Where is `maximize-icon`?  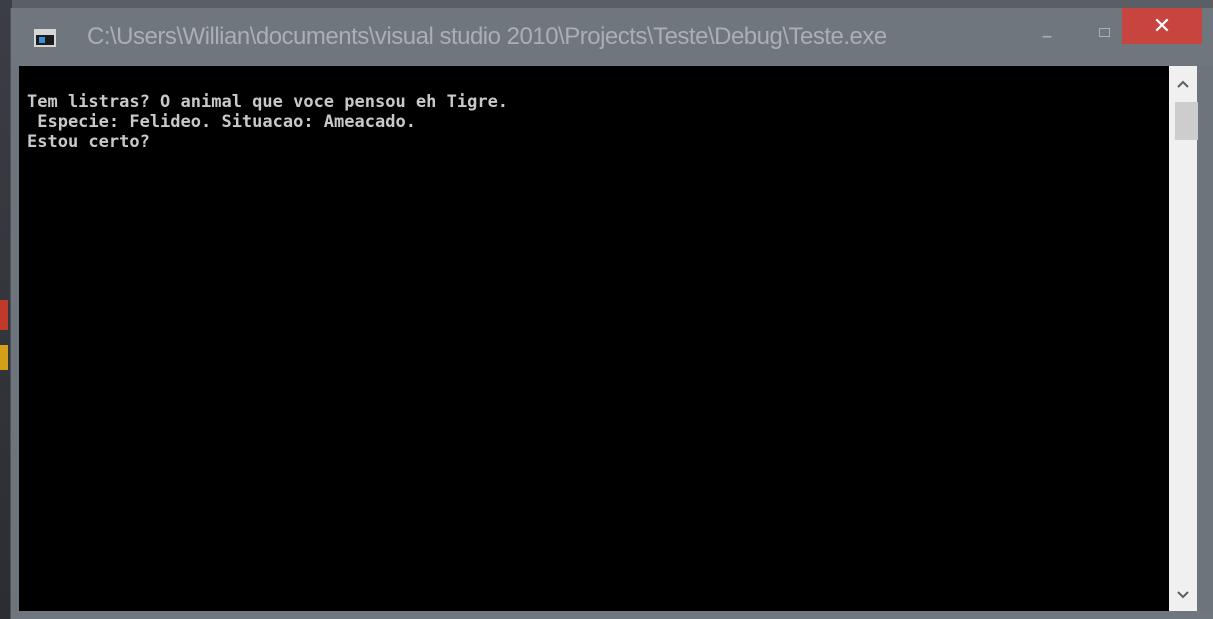
maximize-icon is located at coordinates (1104, 32).